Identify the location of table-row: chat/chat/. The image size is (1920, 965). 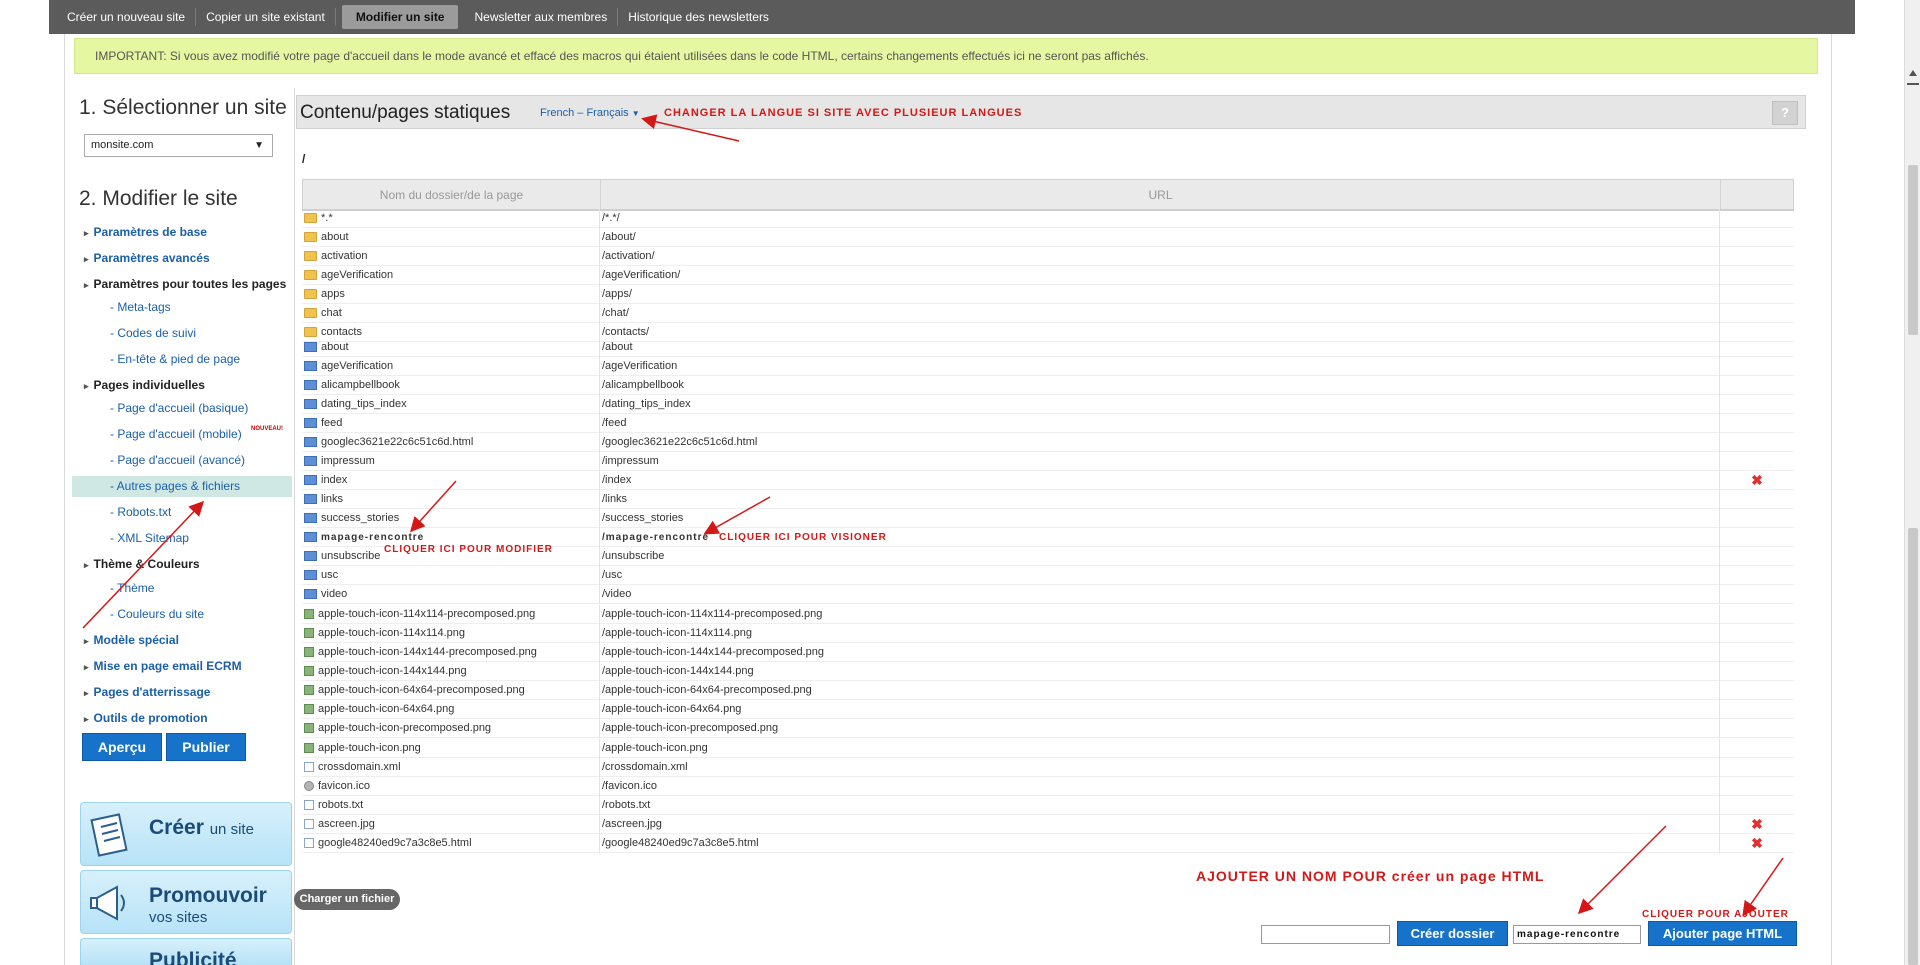
(1048, 313).